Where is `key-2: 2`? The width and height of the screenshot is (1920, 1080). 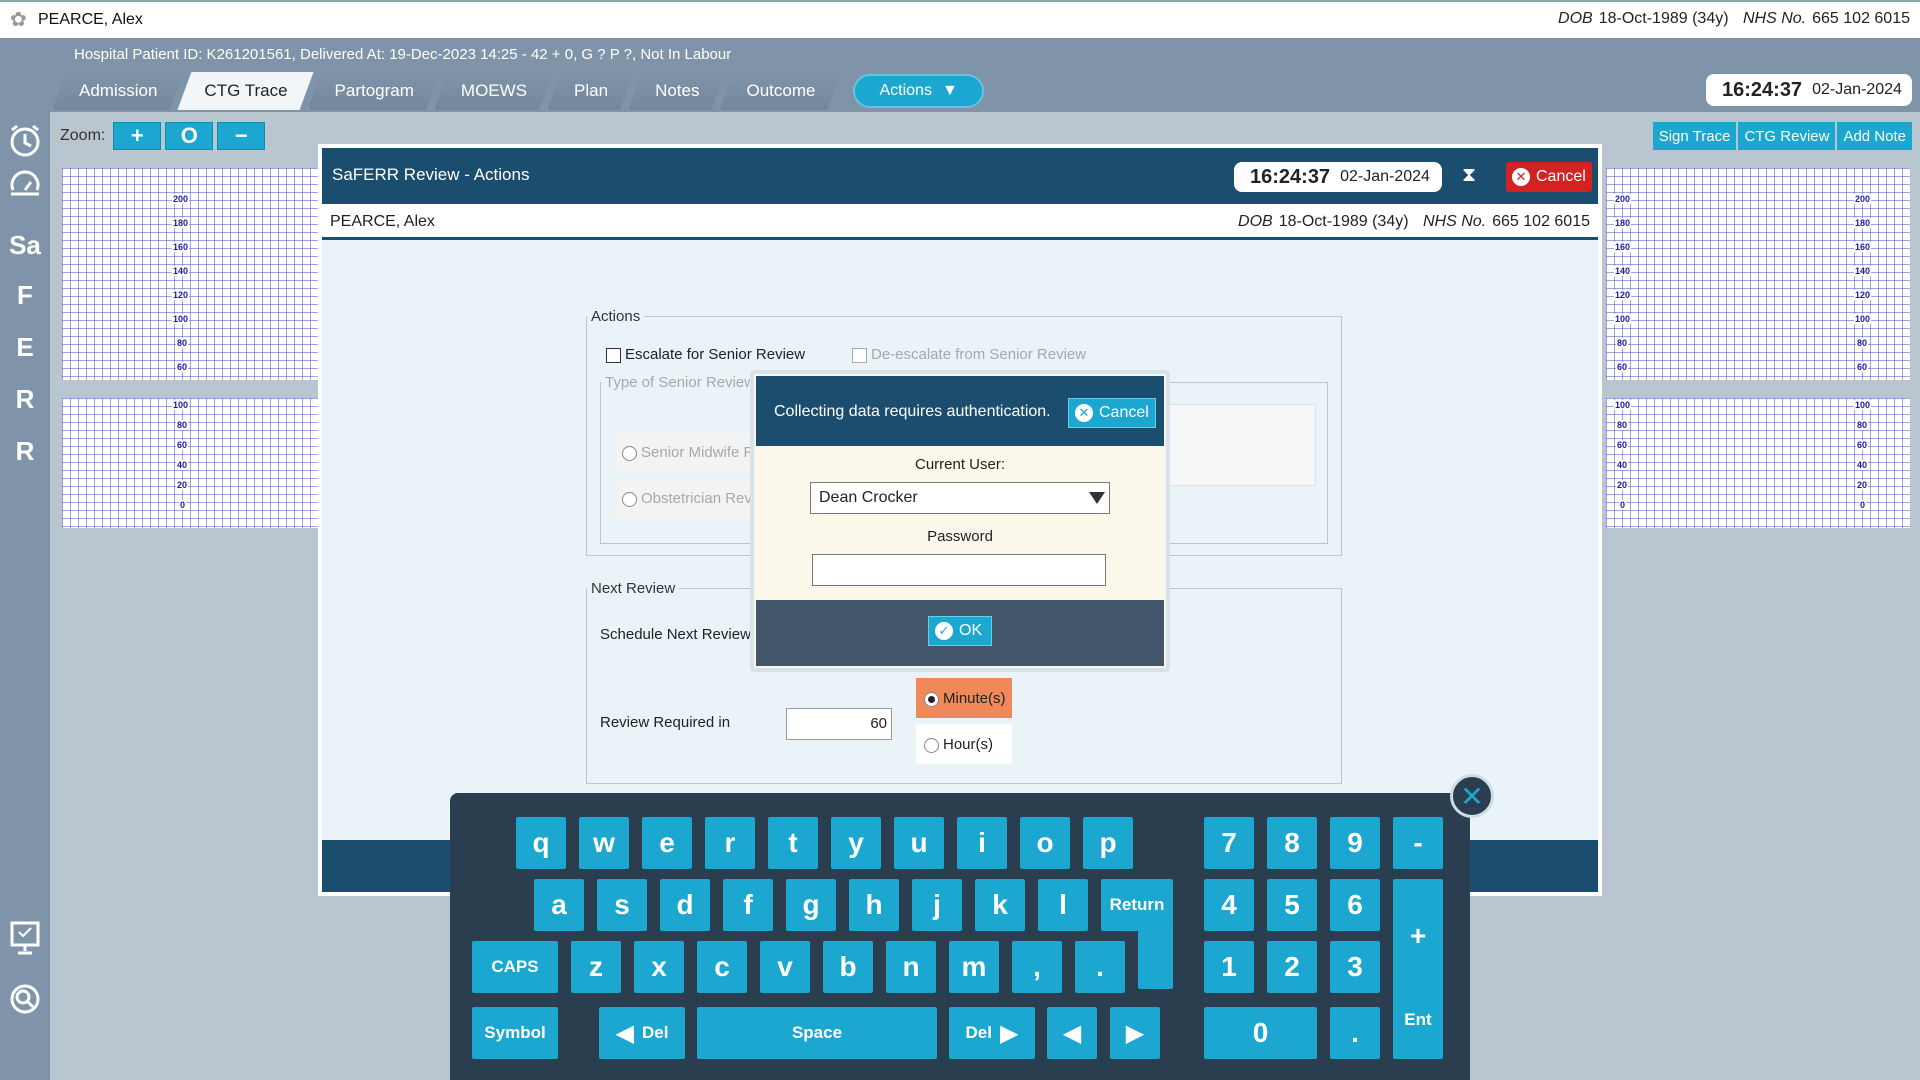 key-2: 2 is located at coordinates (1292, 967).